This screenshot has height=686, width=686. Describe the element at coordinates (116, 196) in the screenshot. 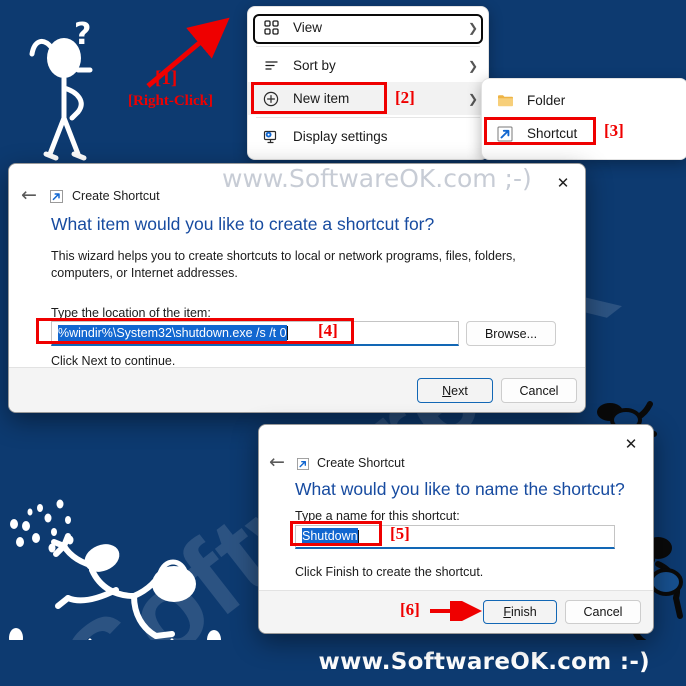

I see `location-dialog-title: Create Shortcut` at that location.